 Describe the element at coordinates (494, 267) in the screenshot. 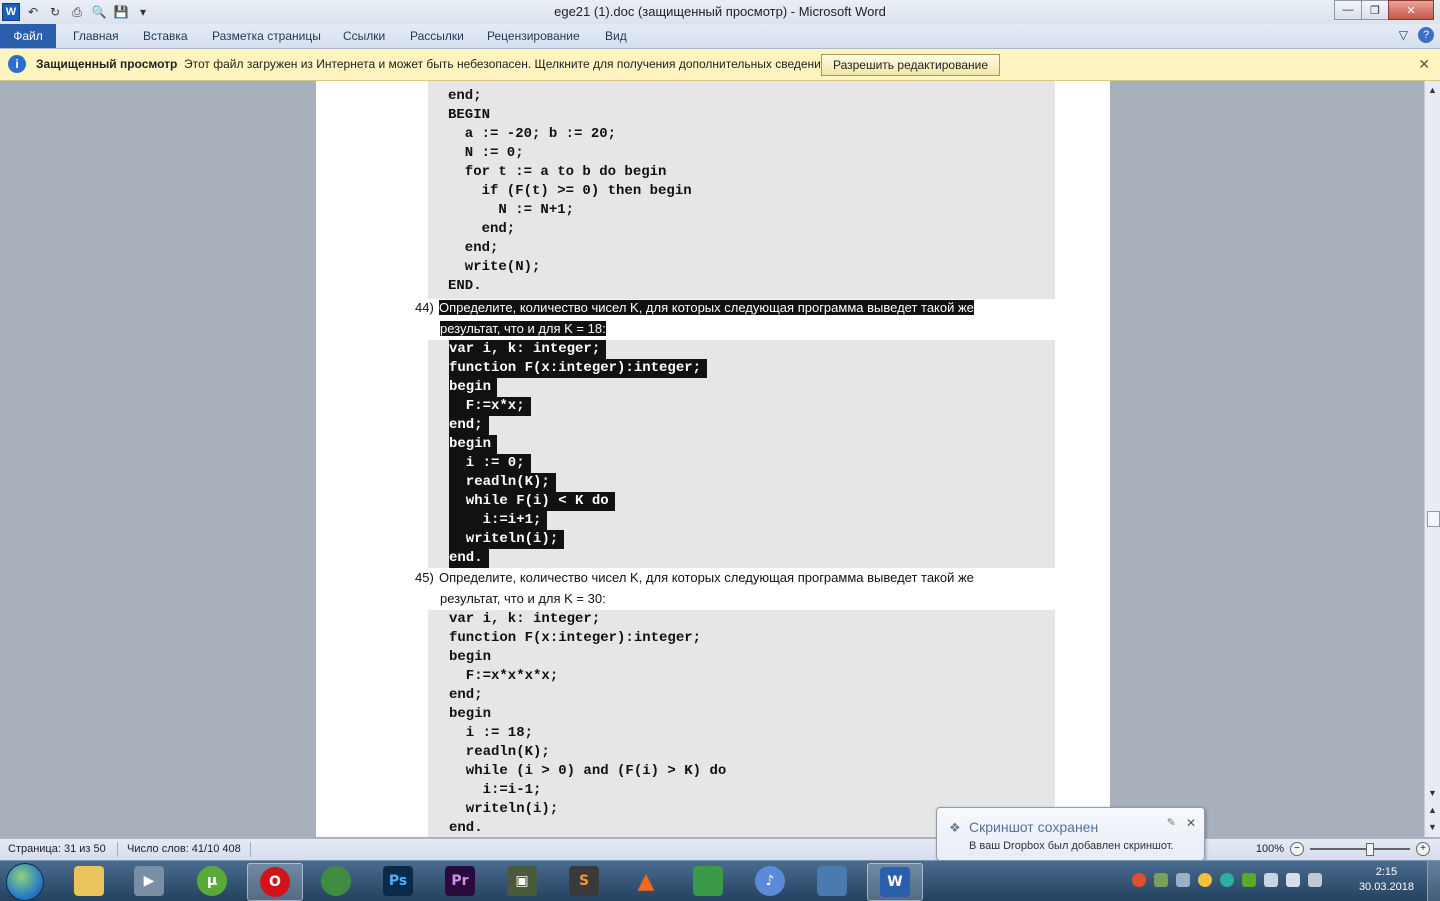

I see `code-line: write(N);` at that location.